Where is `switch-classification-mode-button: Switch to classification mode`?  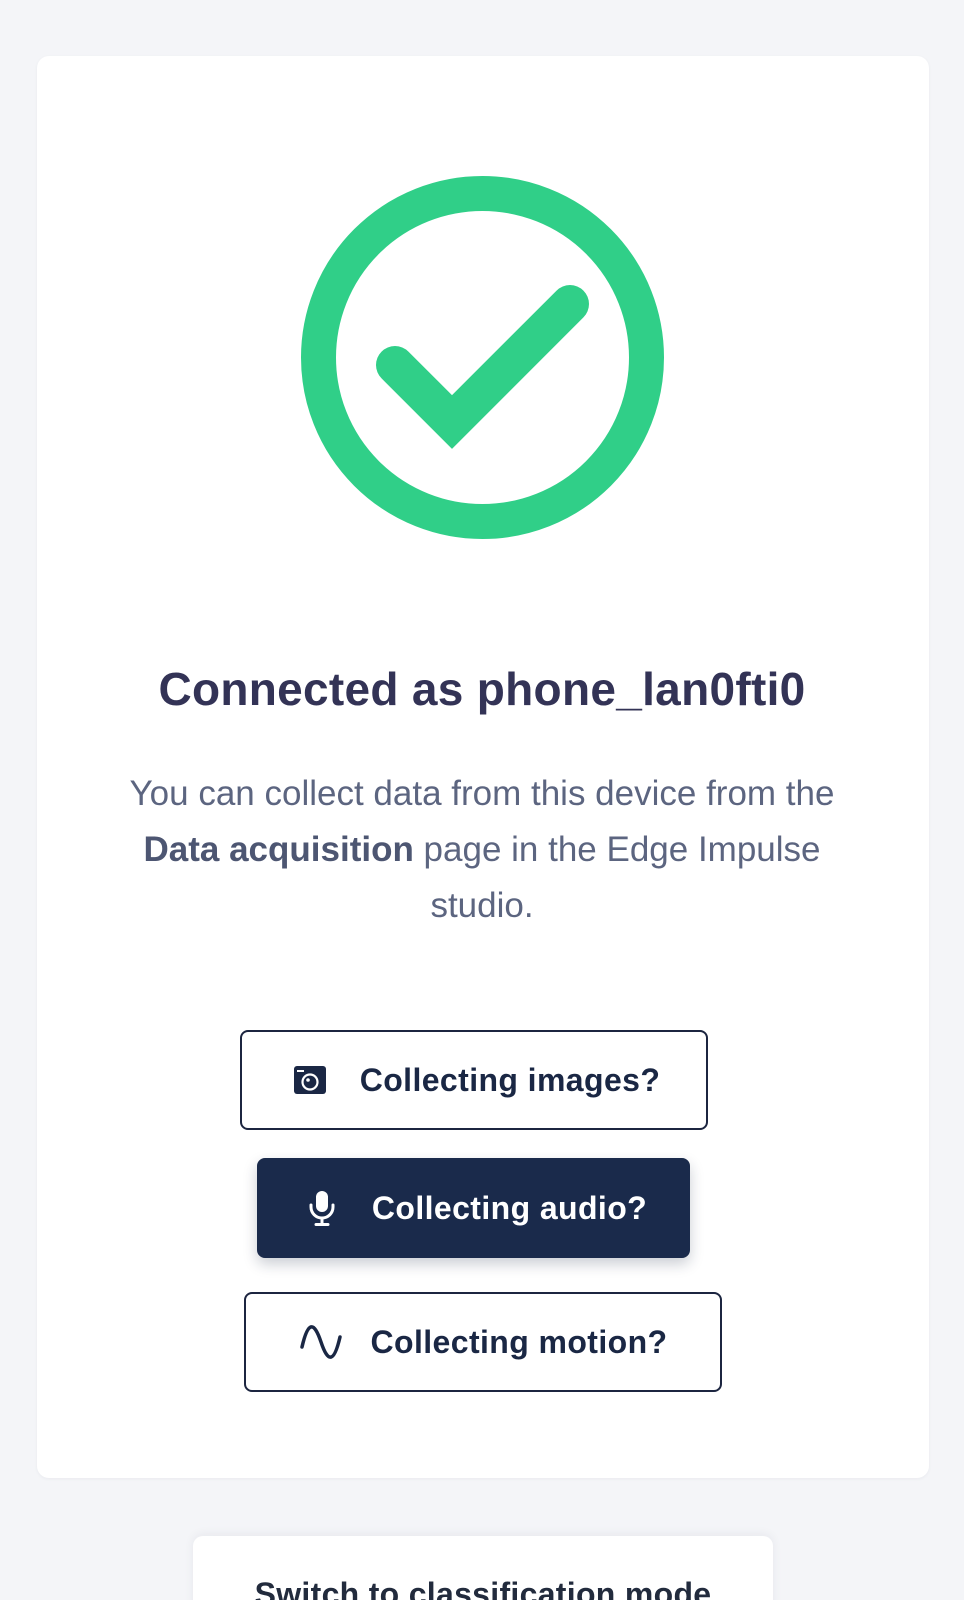 switch-classification-mode-button: Switch to classification mode is located at coordinates (483, 1588).